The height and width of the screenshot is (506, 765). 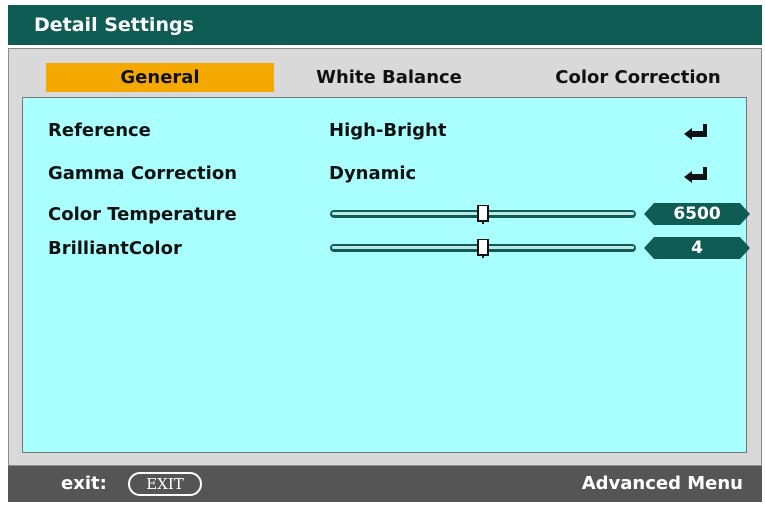 I want to click on brilliantcolor-value-badge: 4, so click(x=697, y=248).